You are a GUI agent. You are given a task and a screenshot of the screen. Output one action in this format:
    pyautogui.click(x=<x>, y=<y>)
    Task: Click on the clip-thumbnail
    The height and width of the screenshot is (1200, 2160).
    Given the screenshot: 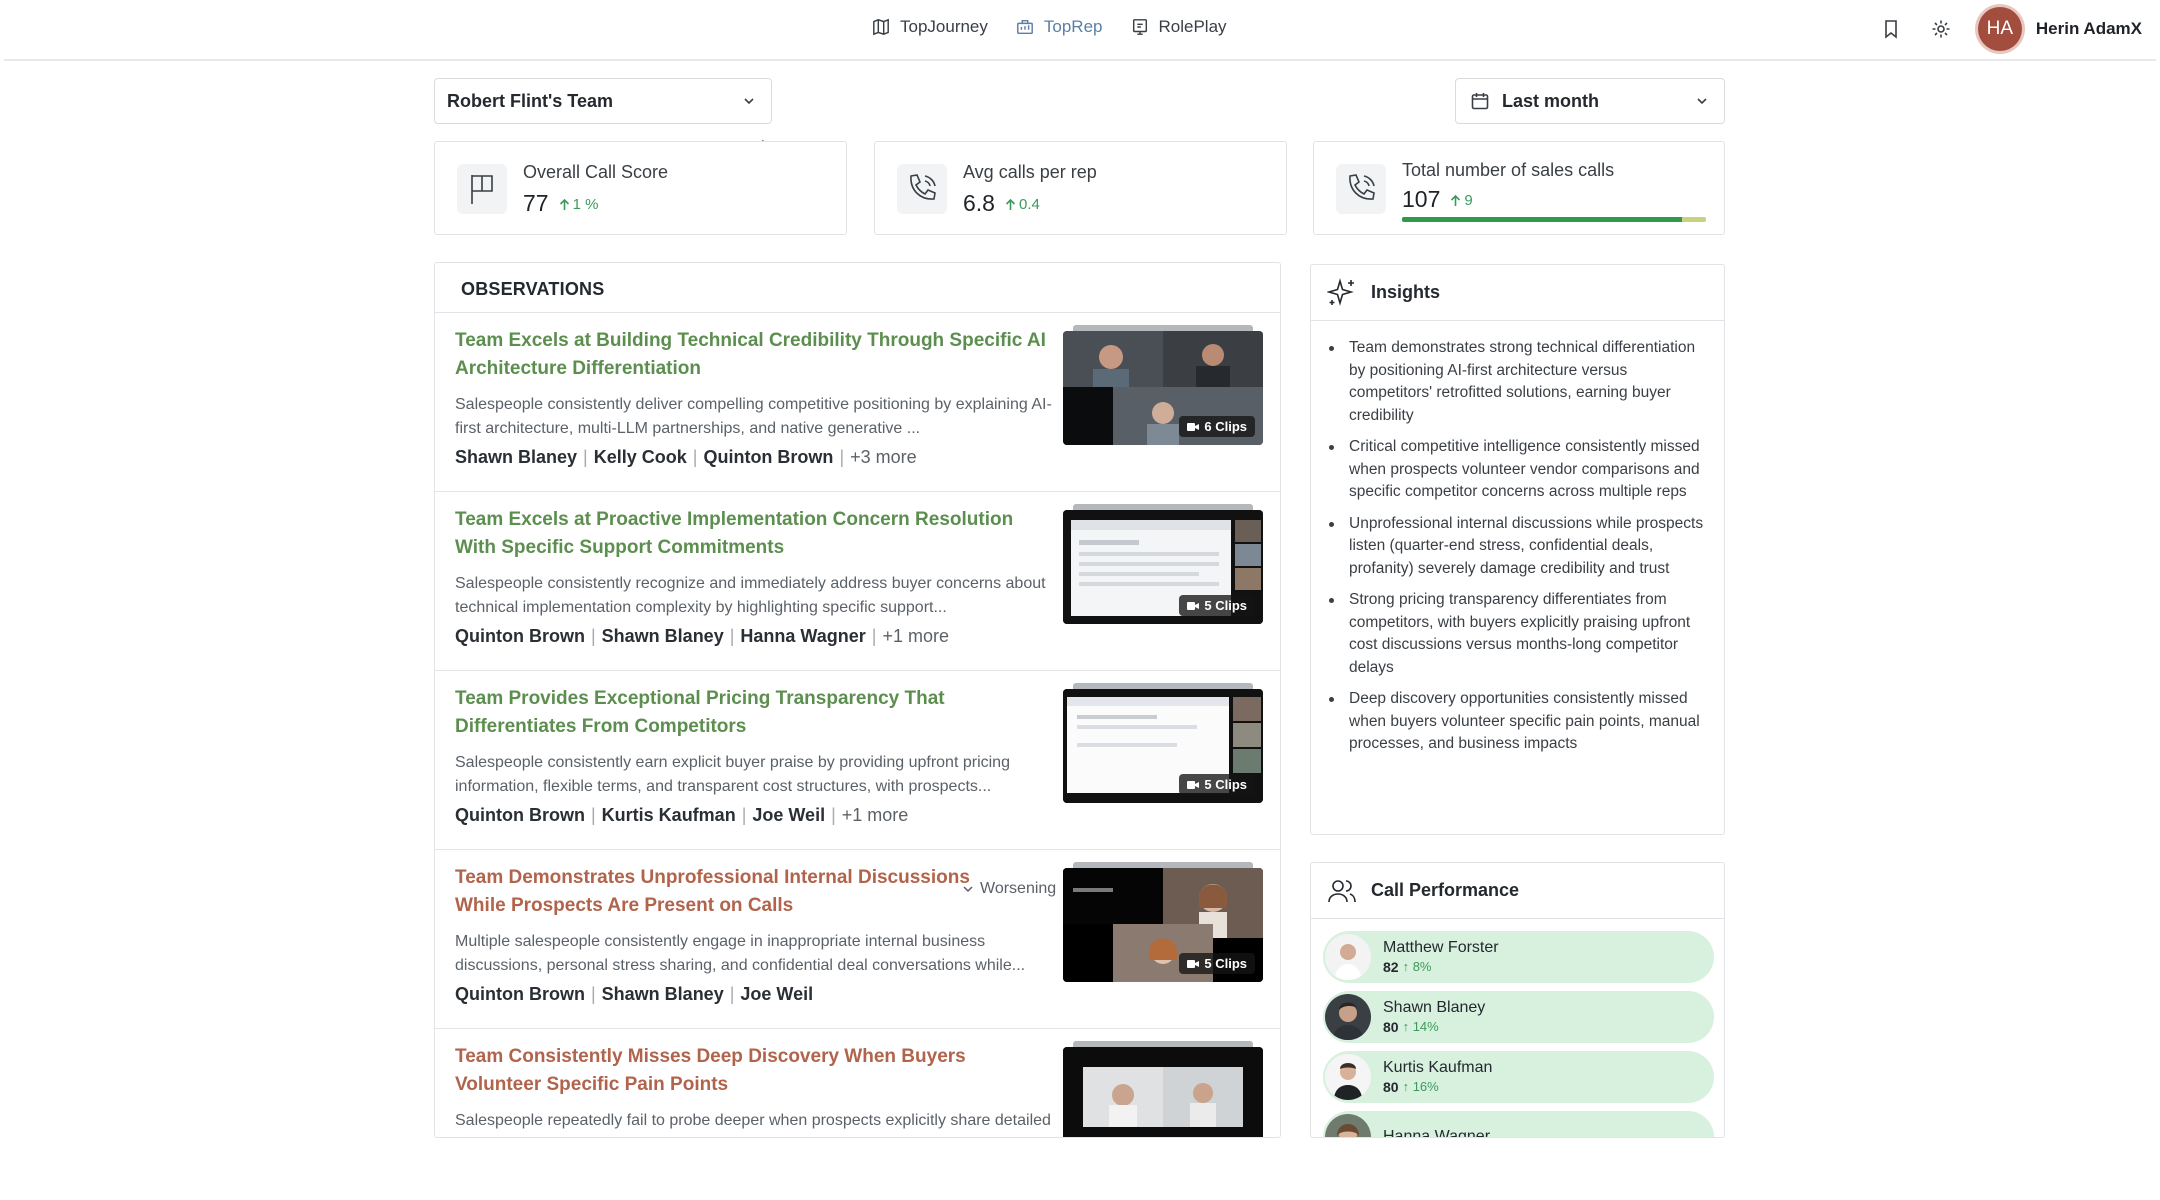 What is the action you would take?
    pyautogui.click(x=1163, y=1089)
    